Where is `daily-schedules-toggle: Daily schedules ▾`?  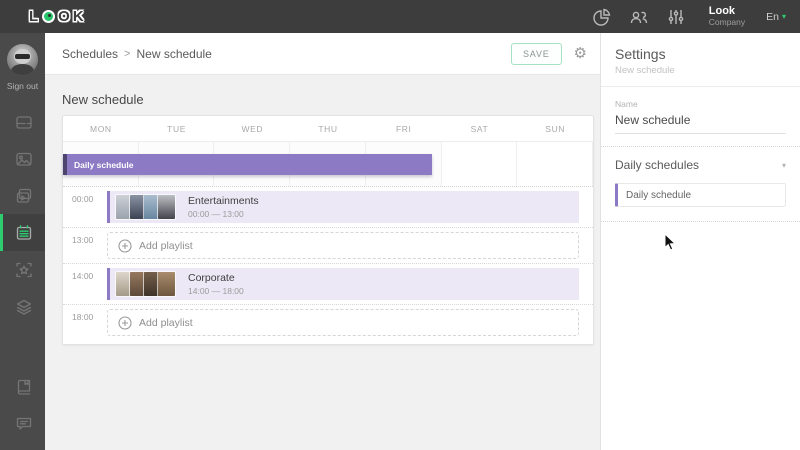
daily-schedules-toggle: Daily schedules ▾ is located at coordinates (700, 165).